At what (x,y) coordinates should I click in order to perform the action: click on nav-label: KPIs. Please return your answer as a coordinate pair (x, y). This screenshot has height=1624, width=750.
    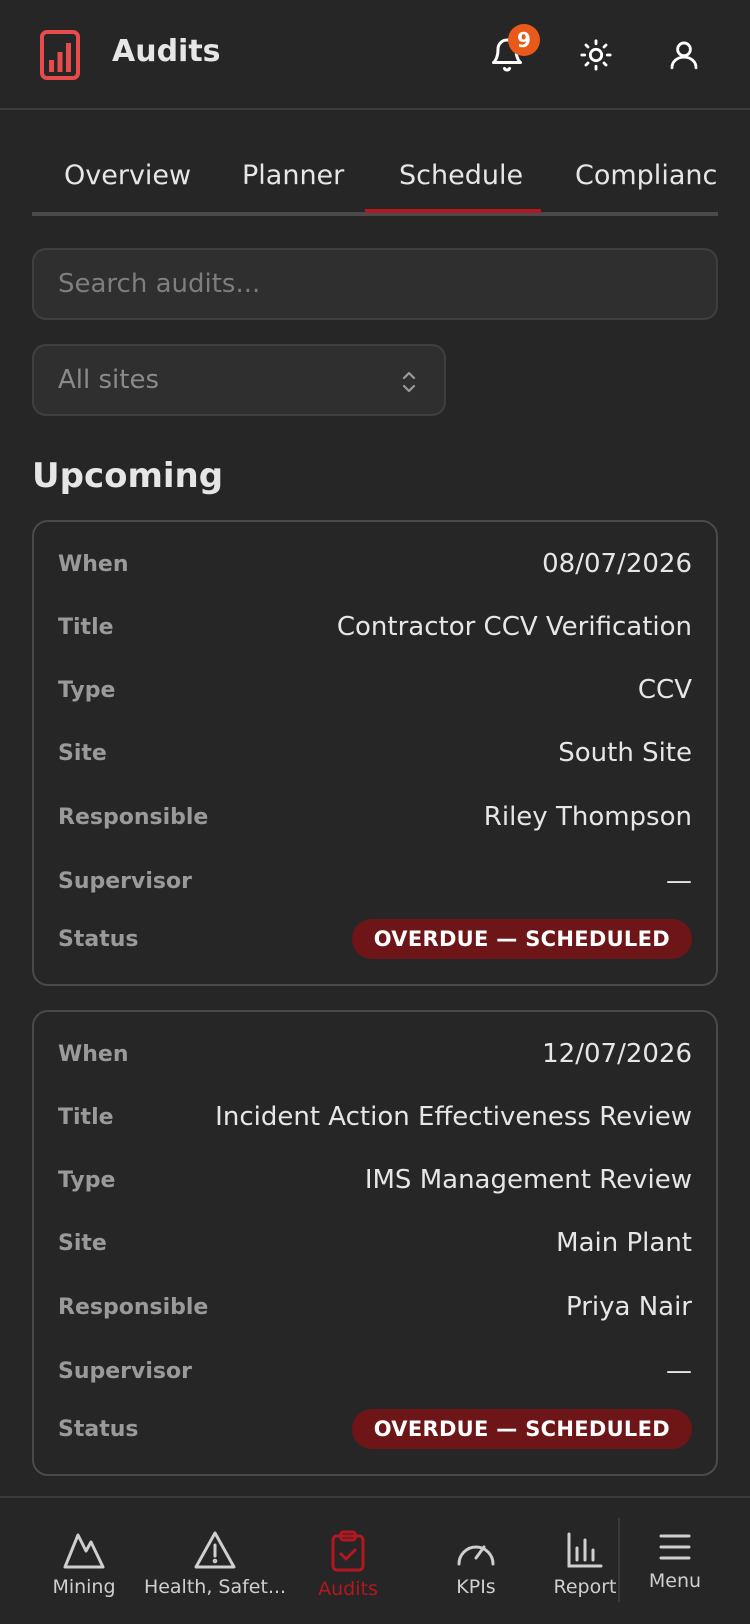
    Looking at the image, I should click on (476, 1587).